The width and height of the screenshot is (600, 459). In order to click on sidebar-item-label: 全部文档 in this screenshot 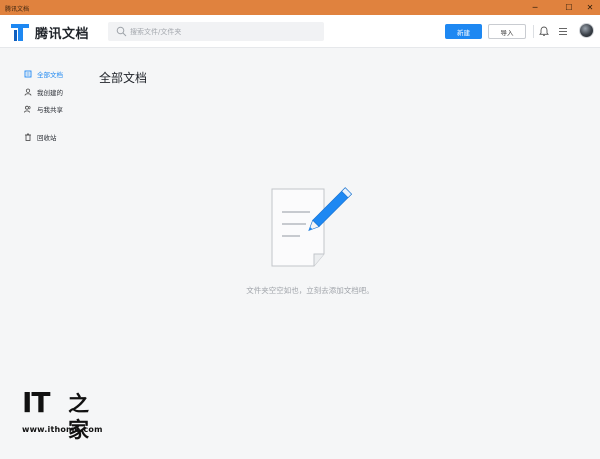, I will do `click(50, 75)`.